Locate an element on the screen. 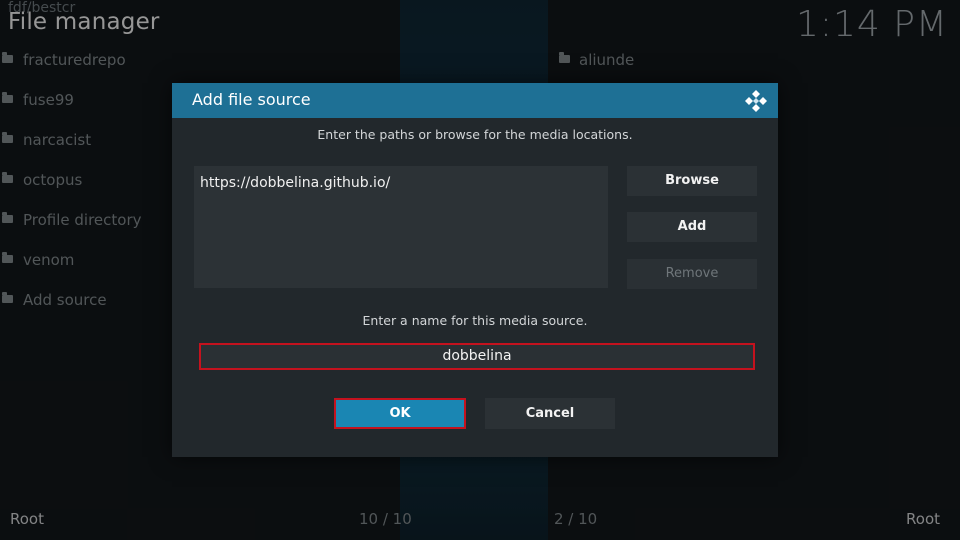  browse-button: Browse is located at coordinates (692, 181).